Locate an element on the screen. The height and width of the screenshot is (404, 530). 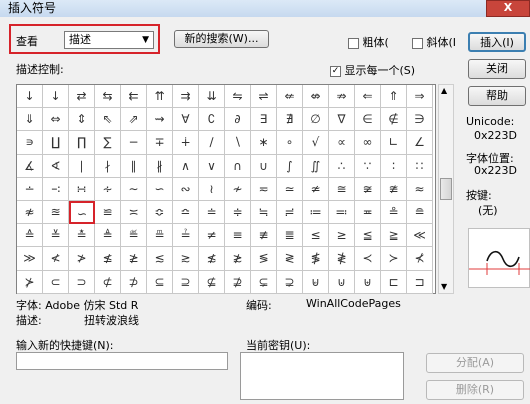
symbol-cell: ∗ is located at coordinates (264, 143).